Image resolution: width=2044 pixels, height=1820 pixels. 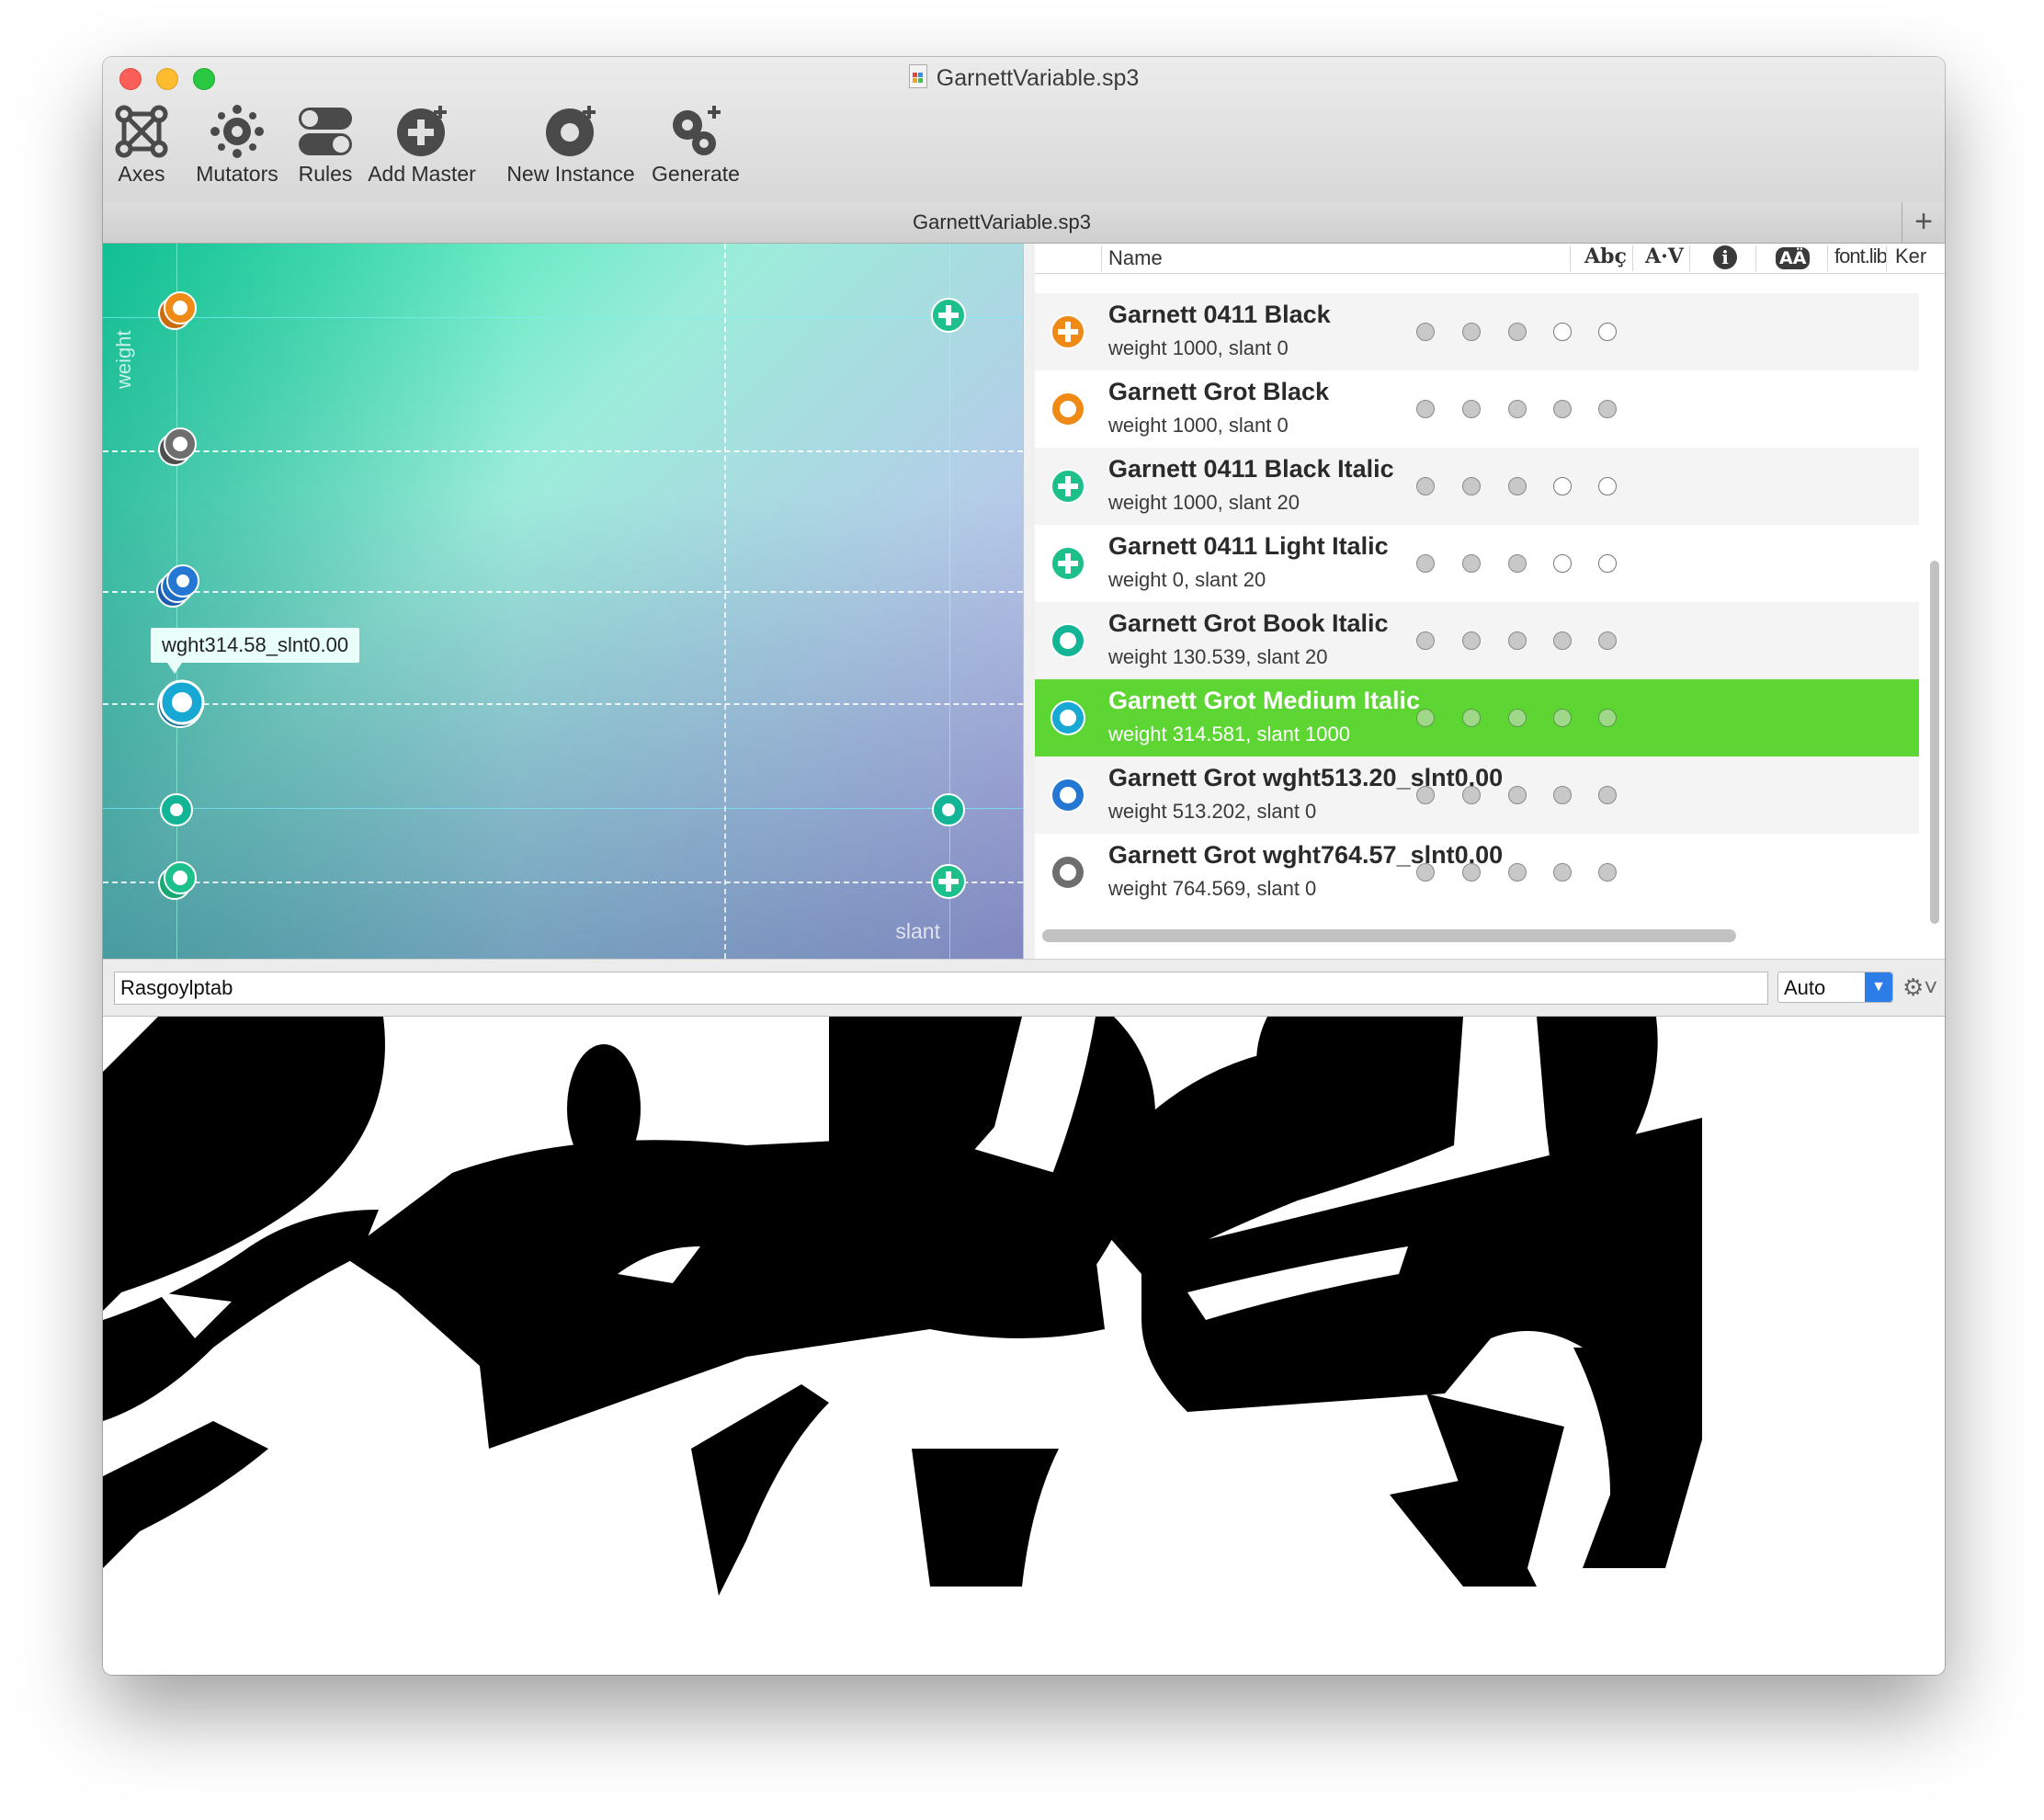 I want to click on instance-location: weight 1000, slant 0, so click(x=1198, y=425).